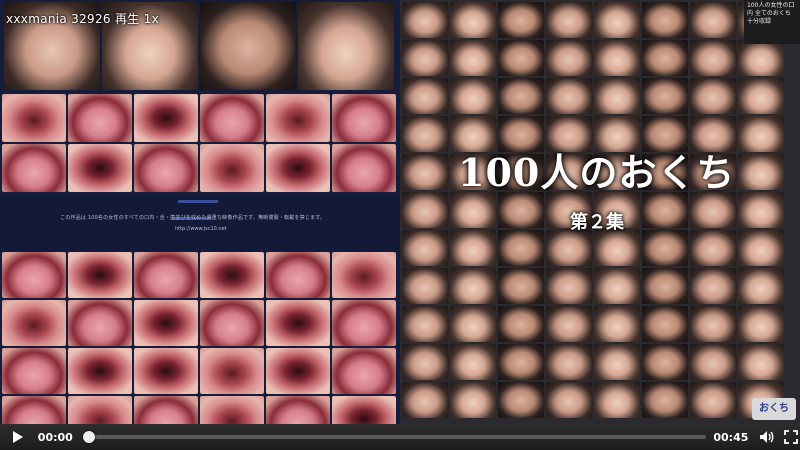  Describe the element at coordinates (82, 19) in the screenshot. I see `video-overlay-title: xxxmania 32926 再生 1x` at that location.